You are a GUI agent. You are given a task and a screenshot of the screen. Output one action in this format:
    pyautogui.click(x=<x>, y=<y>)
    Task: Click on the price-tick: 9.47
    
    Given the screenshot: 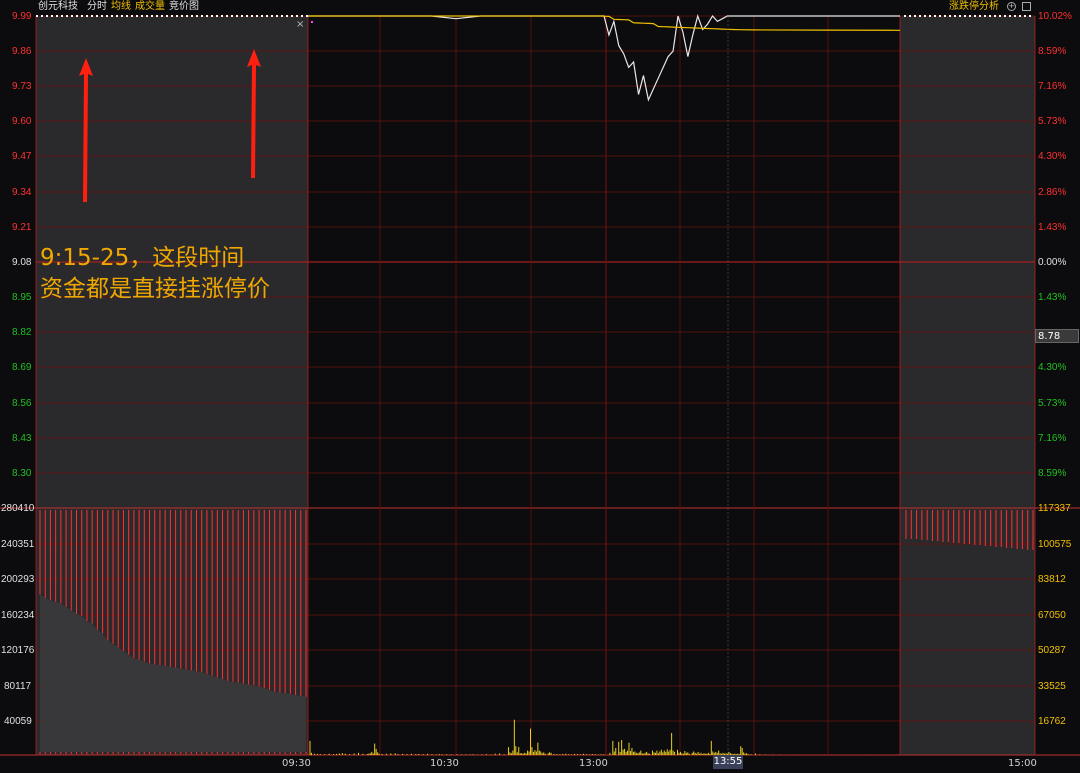 What is the action you would take?
    pyautogui.click(x=22, y=156)
    